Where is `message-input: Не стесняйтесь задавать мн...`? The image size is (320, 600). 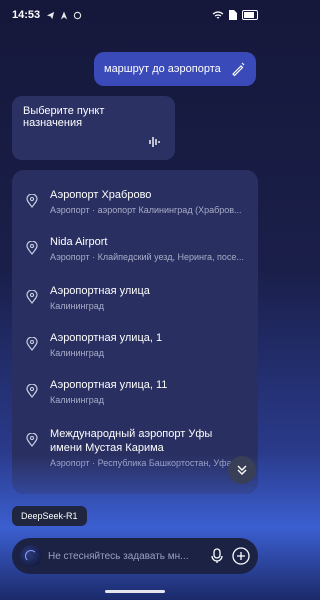 message-input: Не стесняйтесь задавать мн... is located at coordinates (125, 556).